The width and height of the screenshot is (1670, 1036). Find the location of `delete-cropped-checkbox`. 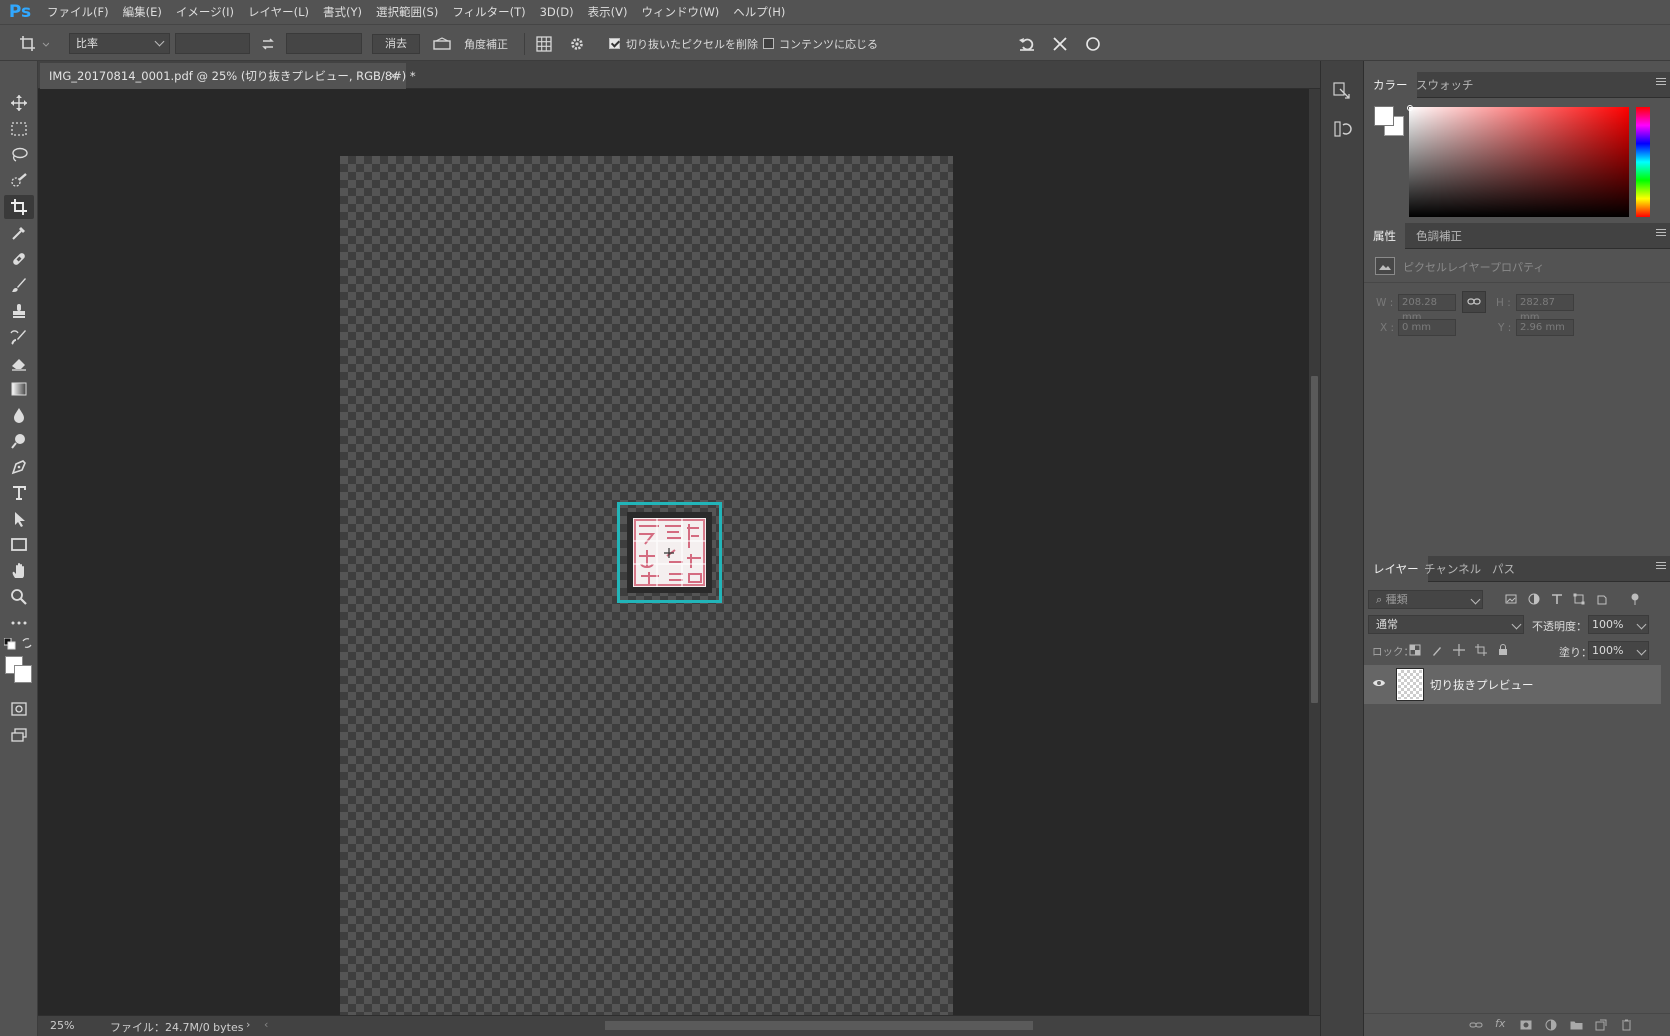

delete-cropped-checkbox is located at coordinates (614, 43).